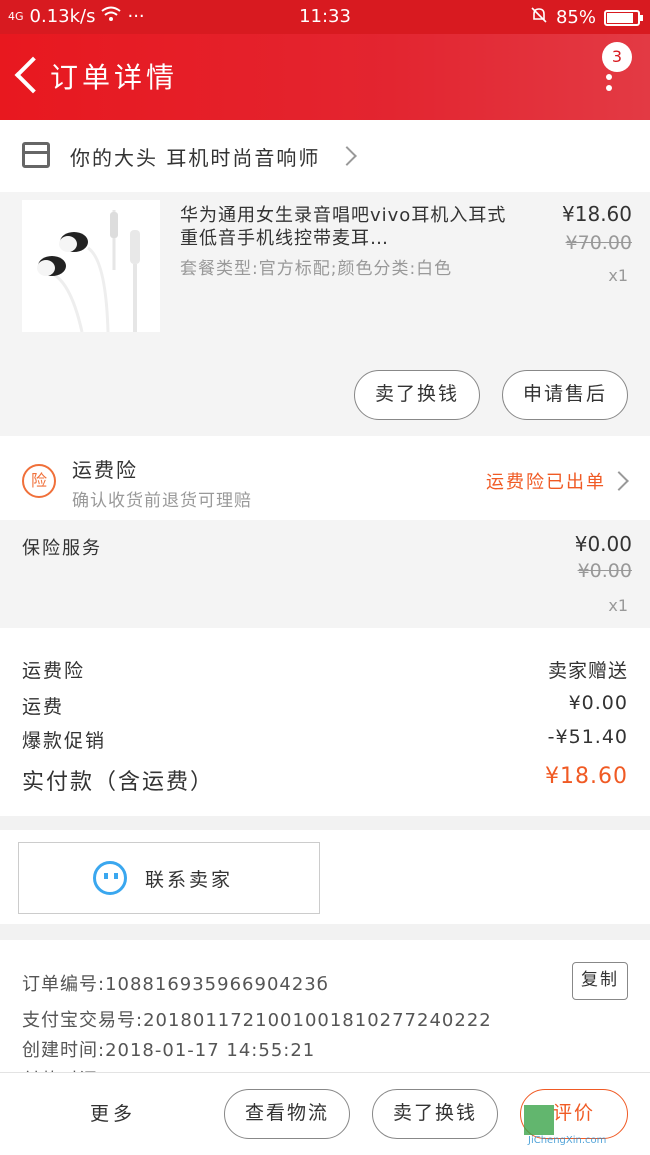 The height and width of the screenshot is (1155, 650). I want to click on summary-label: 运费险, so click(54, 671).